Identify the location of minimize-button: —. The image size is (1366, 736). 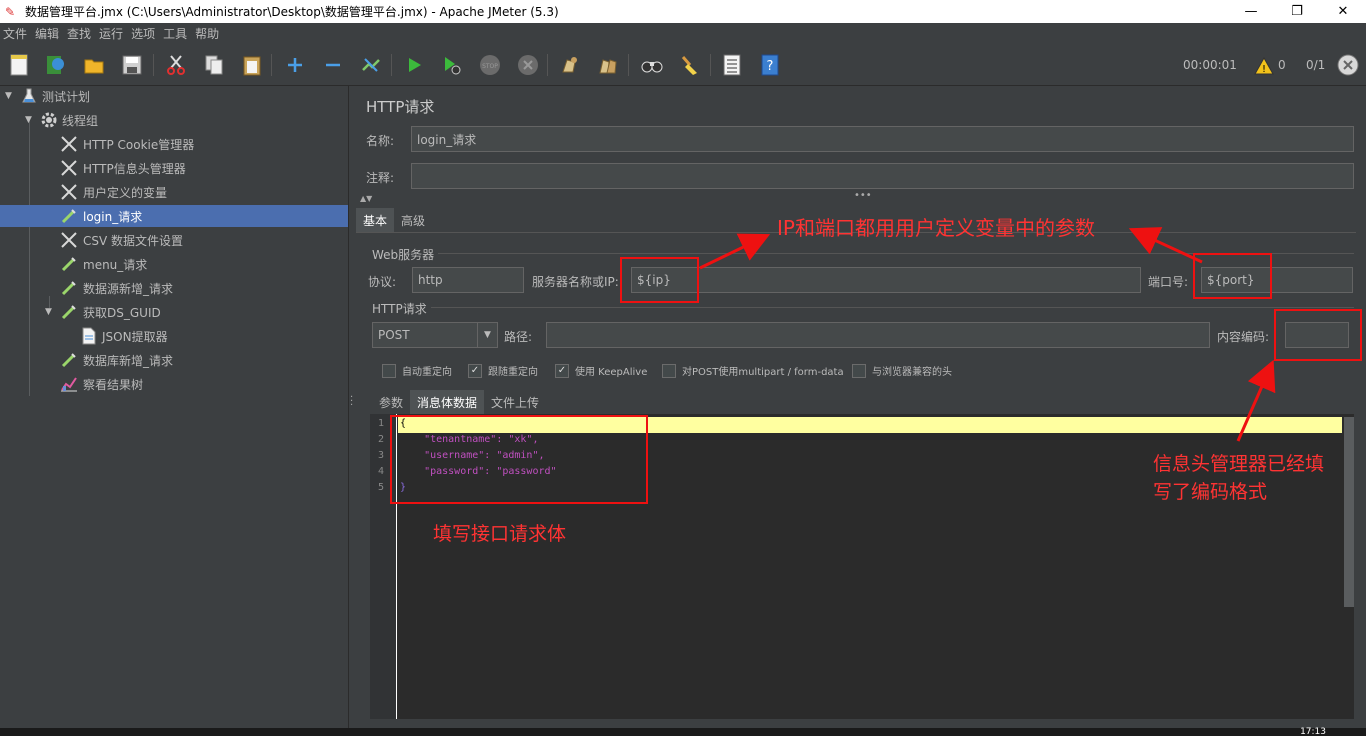
(1251, 11).